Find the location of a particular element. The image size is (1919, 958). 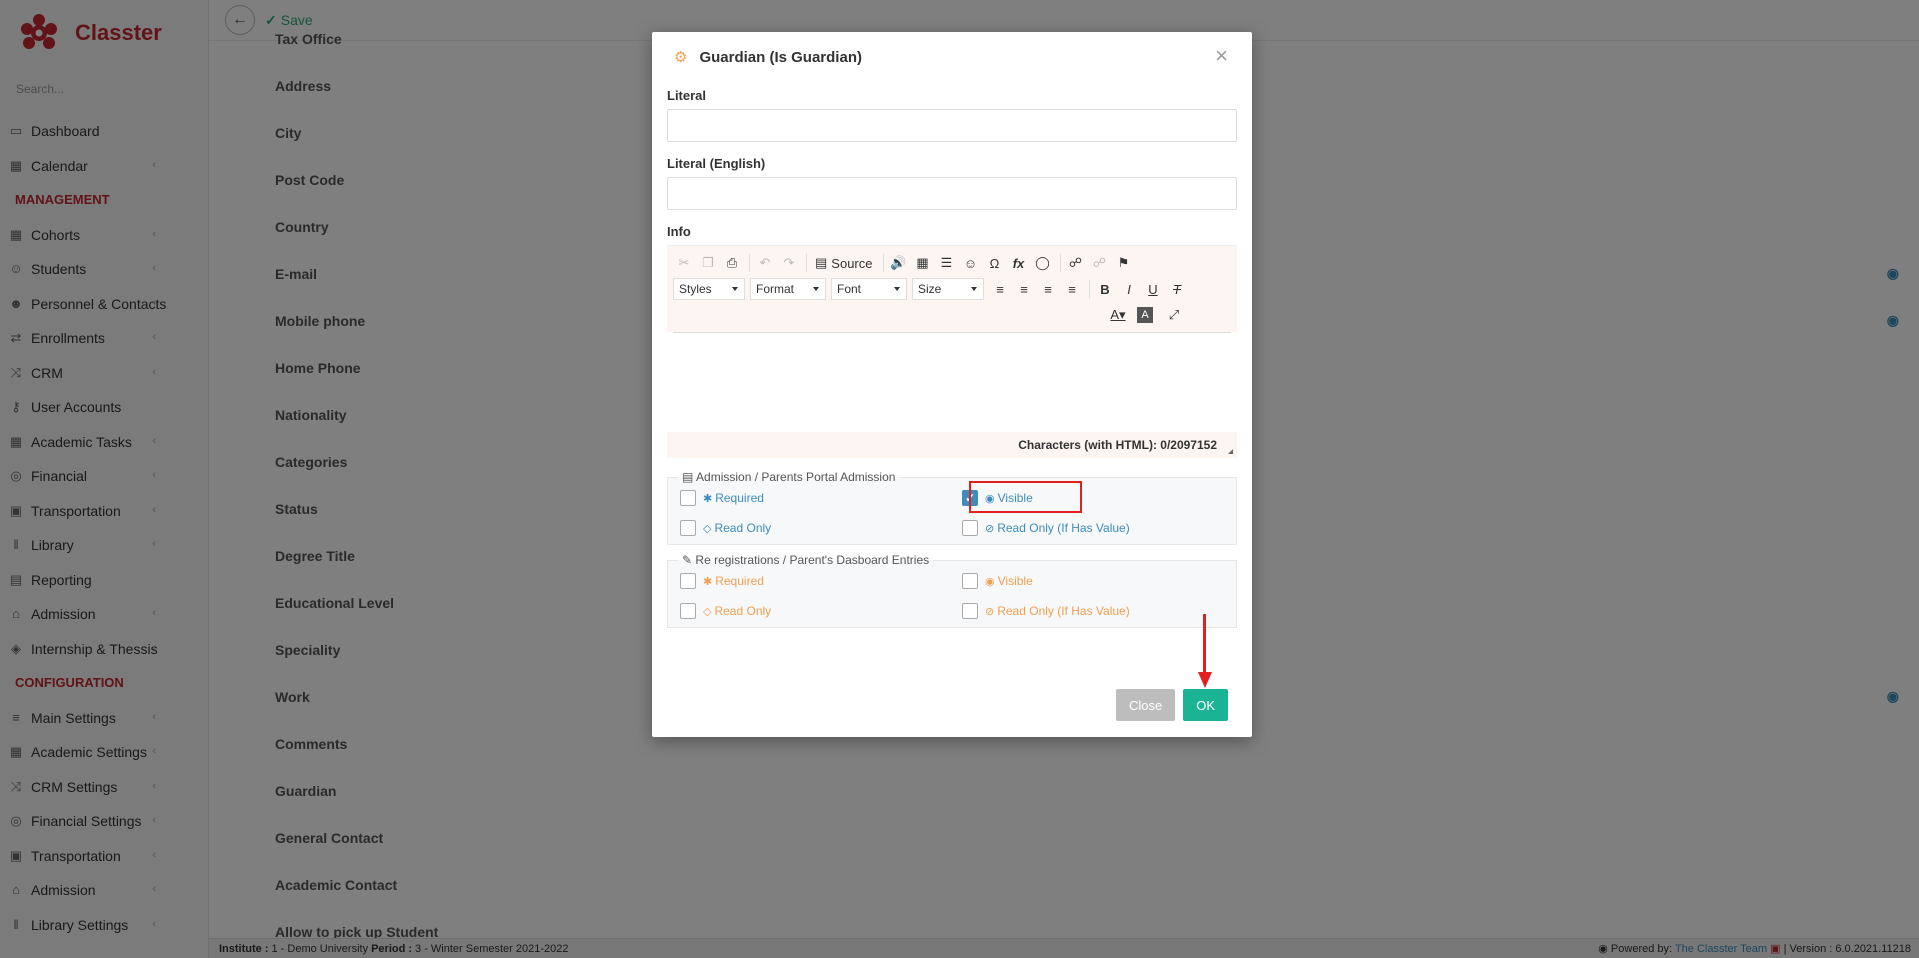

size-select: Size is located at coordinates (948, 289).